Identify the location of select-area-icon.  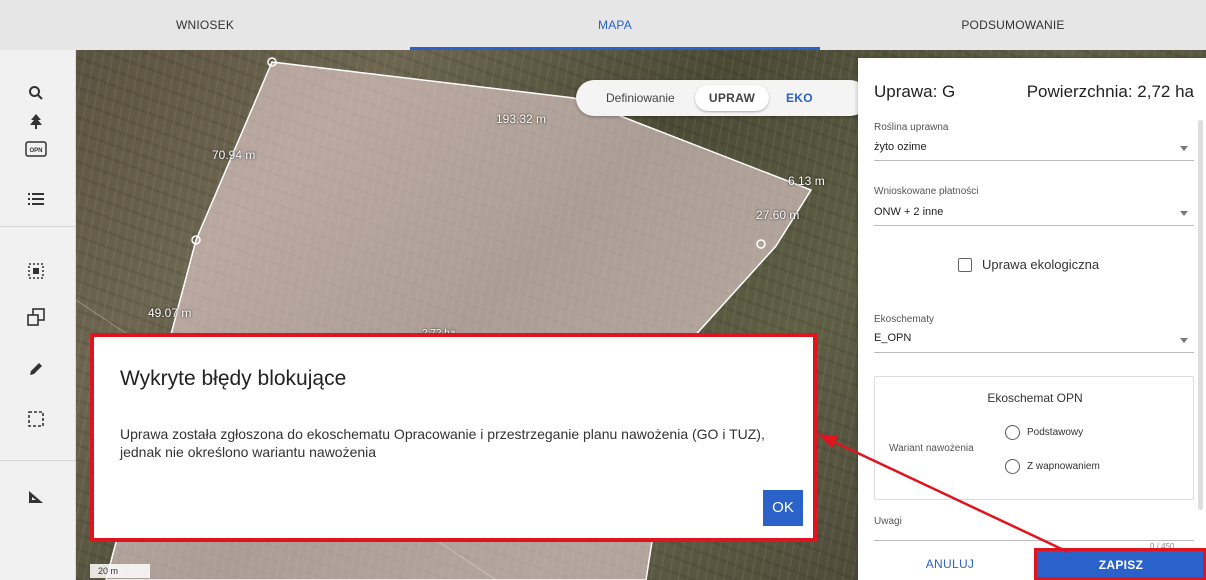
(36, 271).